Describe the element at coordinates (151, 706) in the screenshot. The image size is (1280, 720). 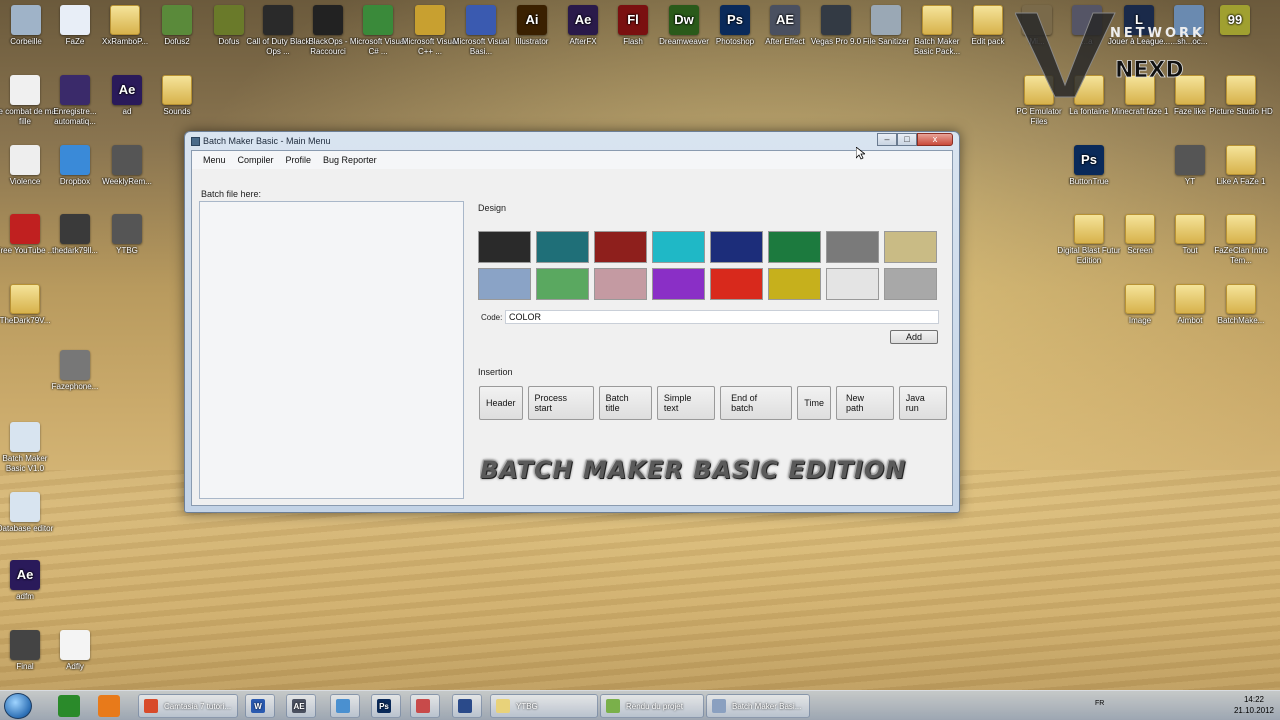
I see `chrome-icon` at that location.